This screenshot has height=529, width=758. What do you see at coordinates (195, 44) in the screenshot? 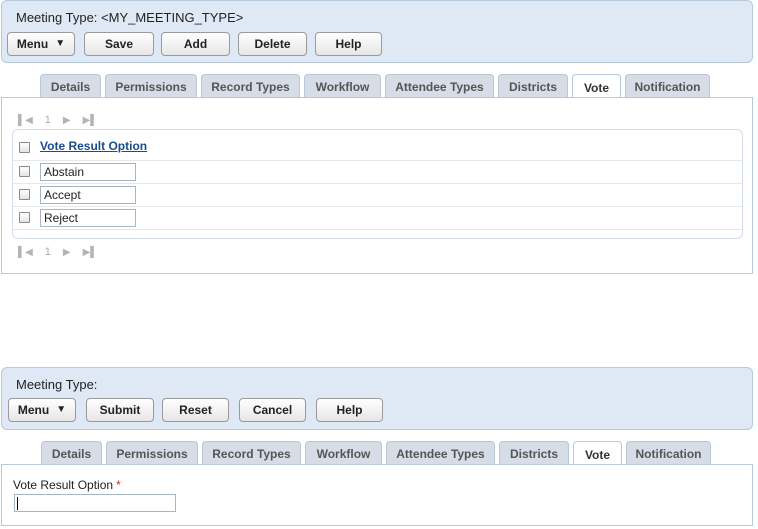
I see `add-button: Add` at bounding box center [195, 44].